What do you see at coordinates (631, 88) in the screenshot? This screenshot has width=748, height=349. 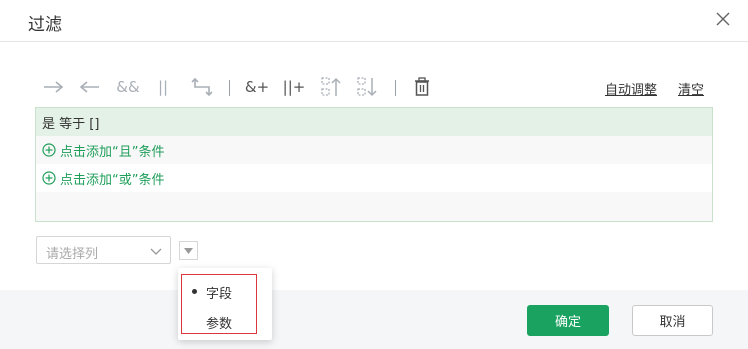 I see `auto-adjust-link: 自动调整` at bounding box center [631, 88].